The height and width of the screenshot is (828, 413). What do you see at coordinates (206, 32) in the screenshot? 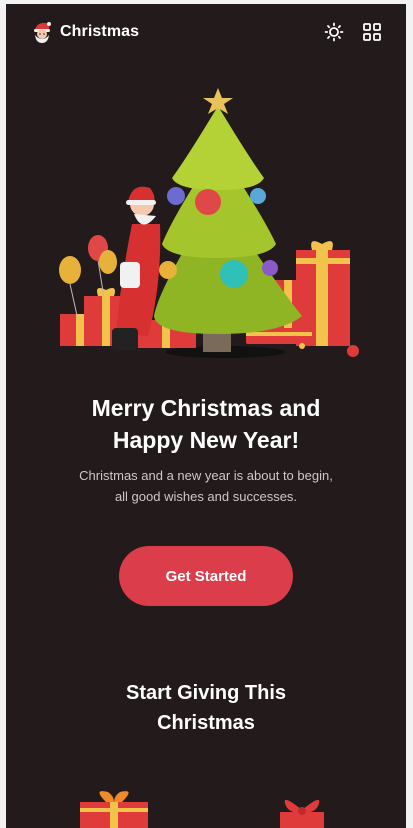
I see `top-header: Christmas` at bounding box center [206, 32].